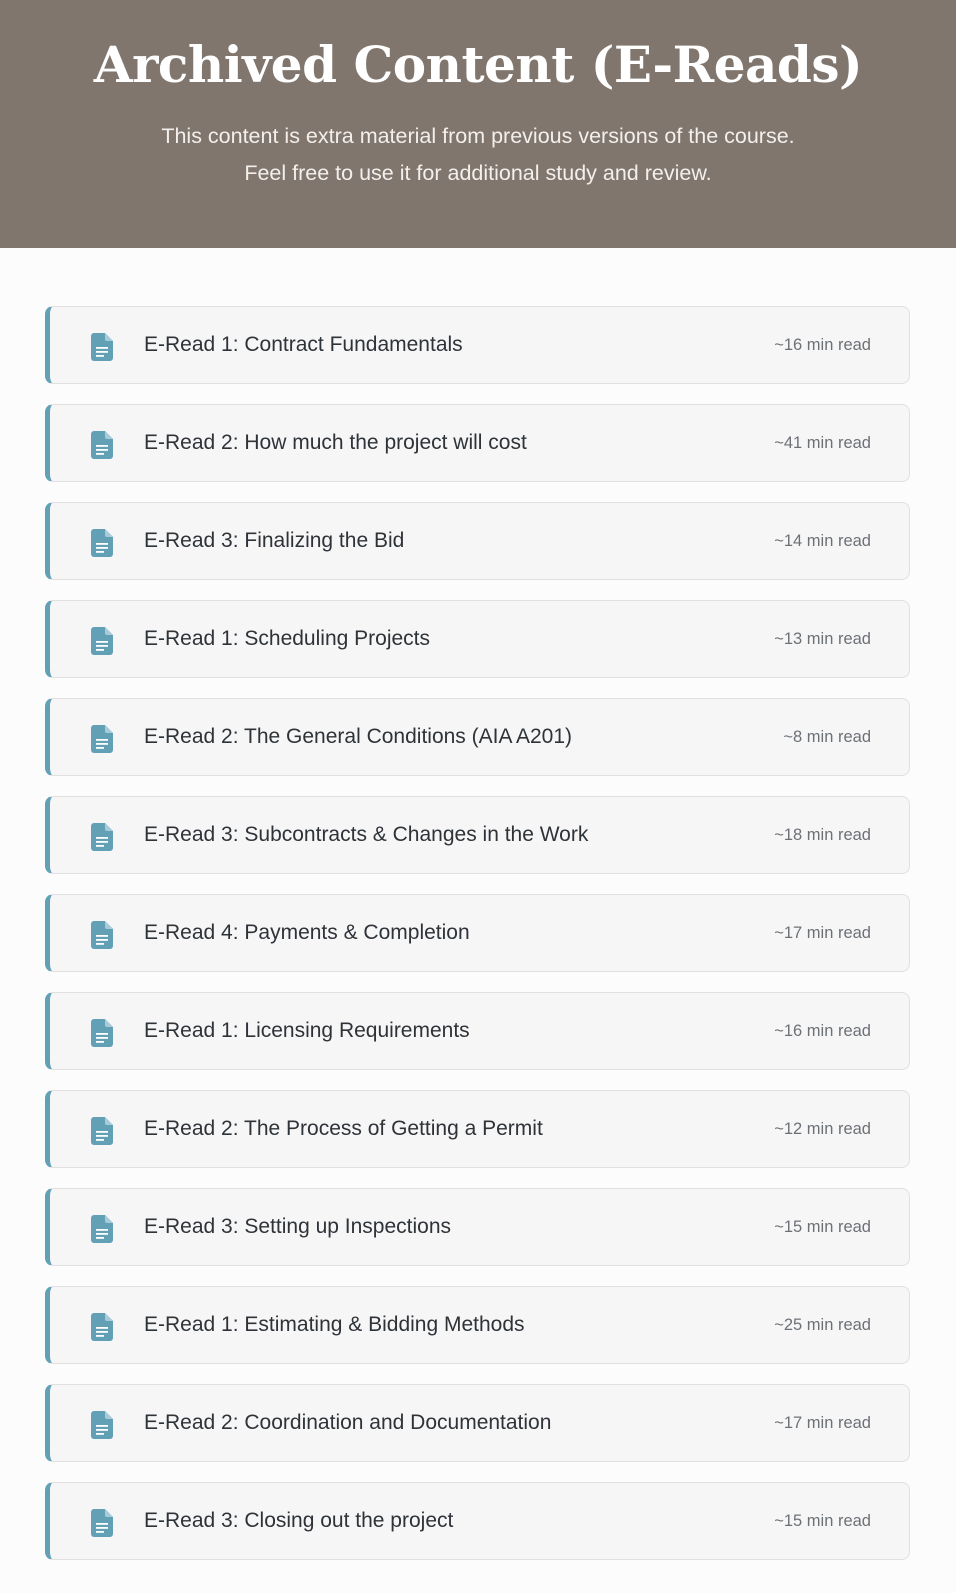 This screenshot has height=1593, width=956. What do you see at coordinates (287, 638) in the screenshot?
I see `eread-title: E-Read 1: Scheduling Projects` at bounding box center [287, 638].